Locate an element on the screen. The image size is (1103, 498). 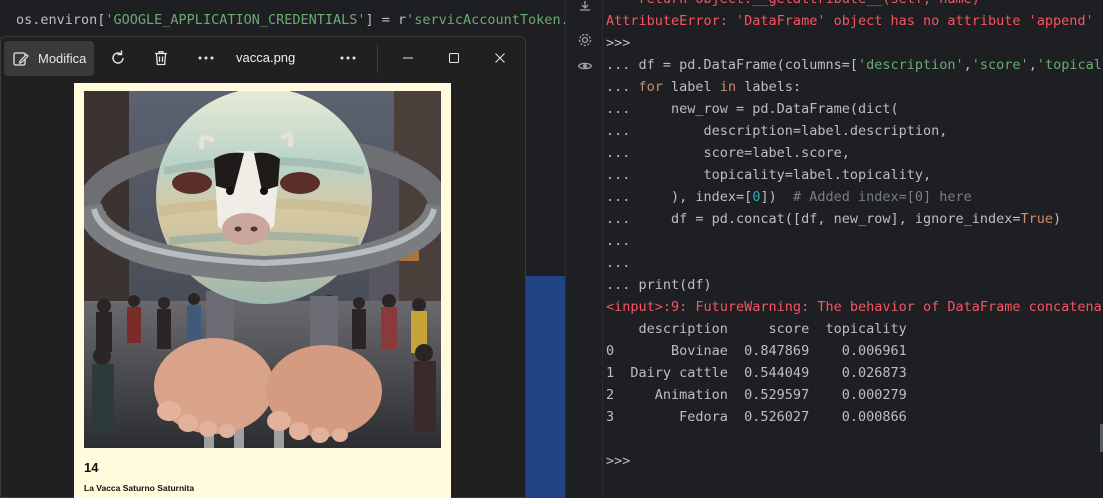
selection-highlight is located at coordinates (545, 387).